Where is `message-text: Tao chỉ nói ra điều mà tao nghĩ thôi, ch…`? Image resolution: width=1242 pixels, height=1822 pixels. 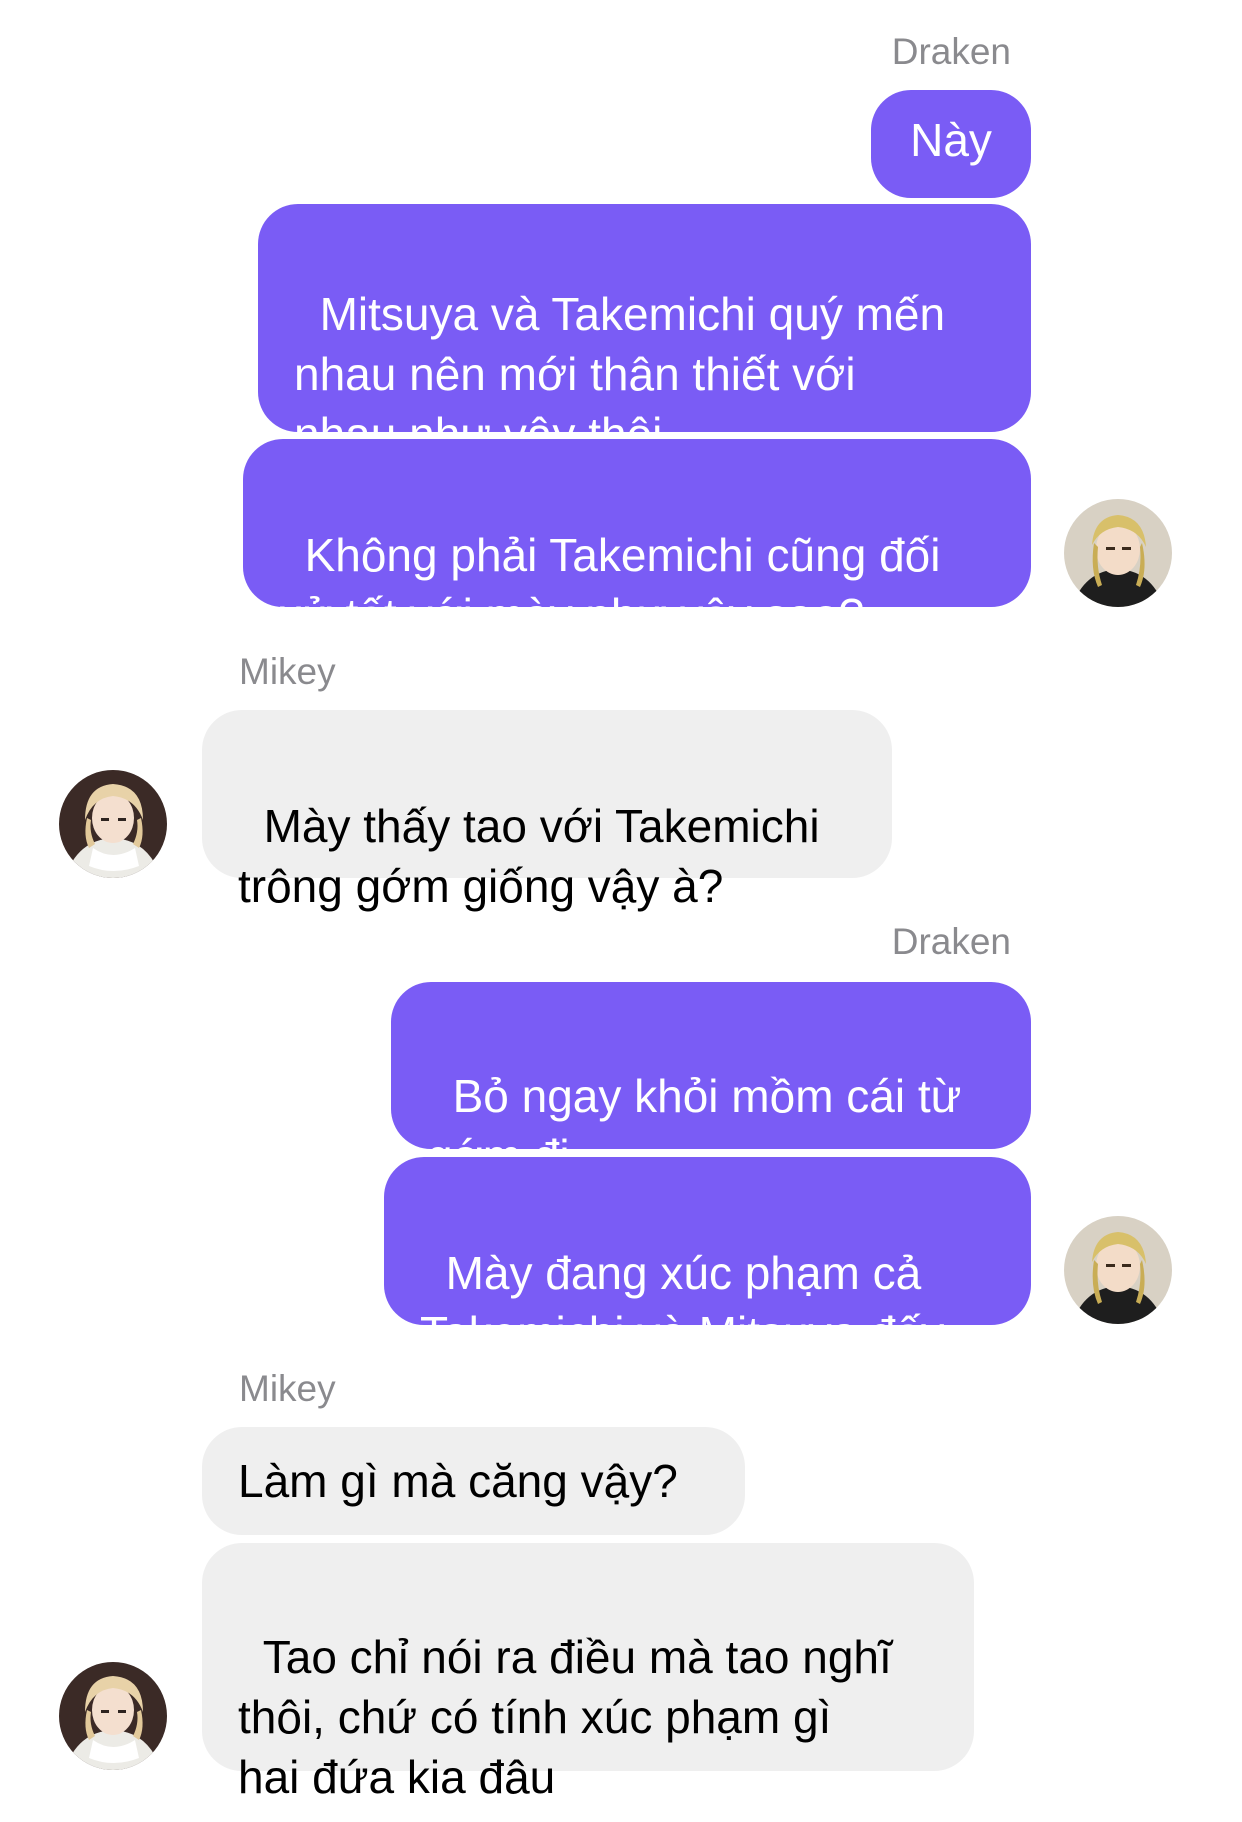 message-text: Tao chỉ nói ra điều mà tao nghĩ thôi, ch… is located at coordinates (565, 1717).